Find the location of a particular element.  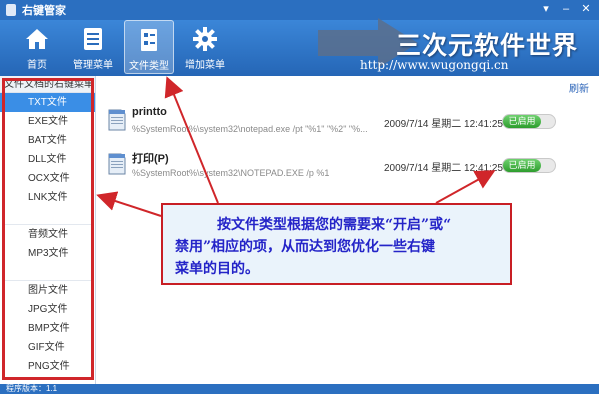

toolbar-home-button: 首页 is located at coordinates (37, 47).